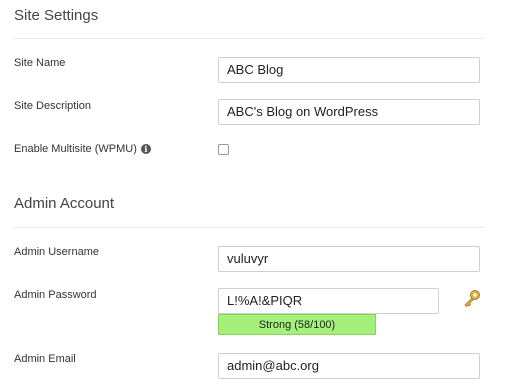 The image size is (508, 385). I want to click on site-name-input: ABC Blog, so click(349, 70).